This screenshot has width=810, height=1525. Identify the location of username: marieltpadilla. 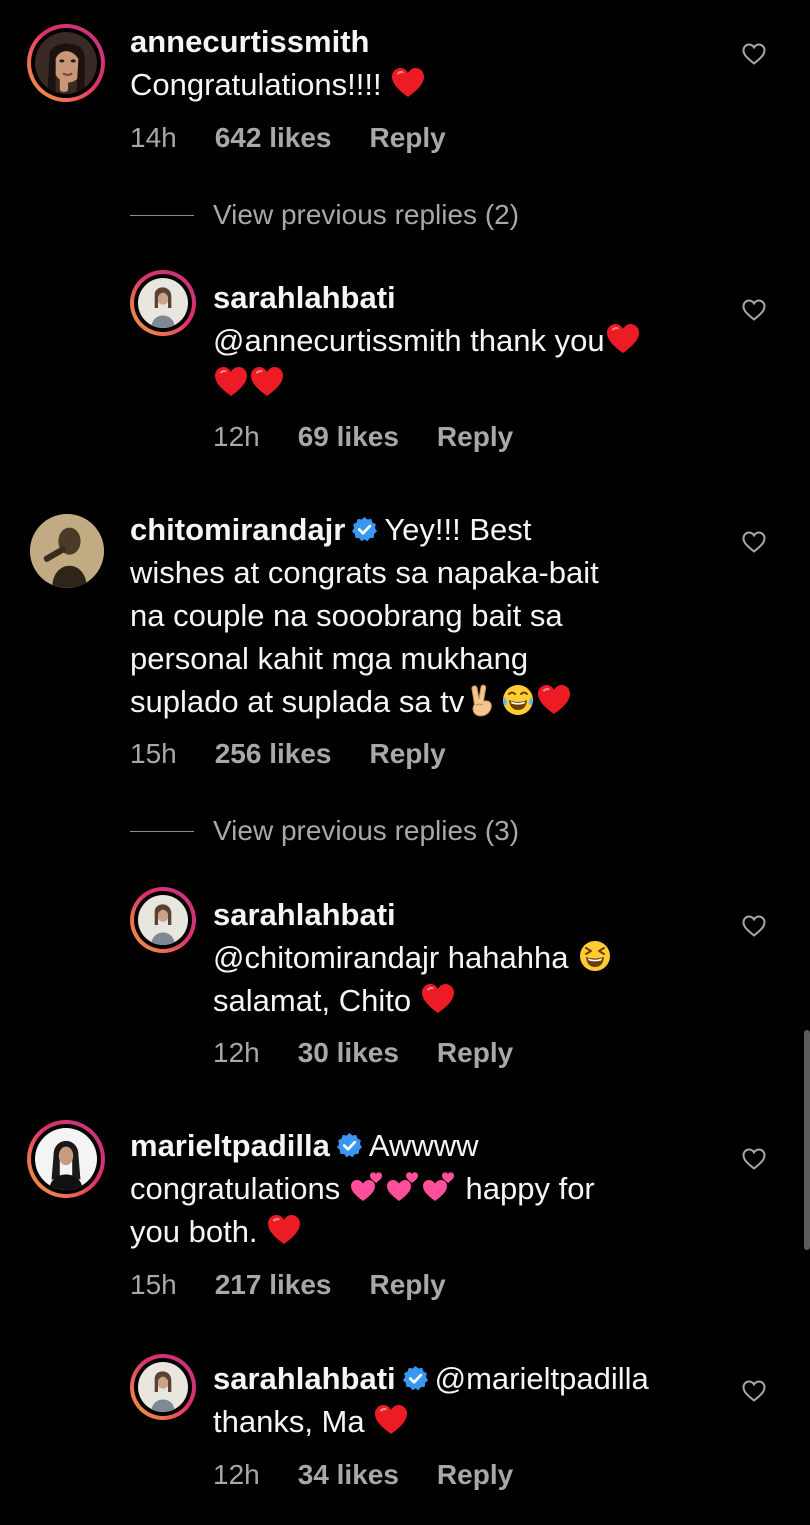
(230, 1145).